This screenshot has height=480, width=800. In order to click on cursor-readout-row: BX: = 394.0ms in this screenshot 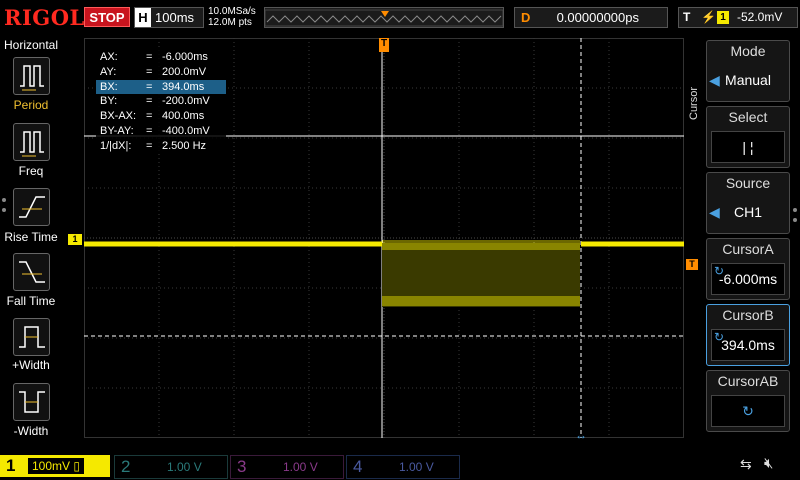, I will do `click(161, 87)`.